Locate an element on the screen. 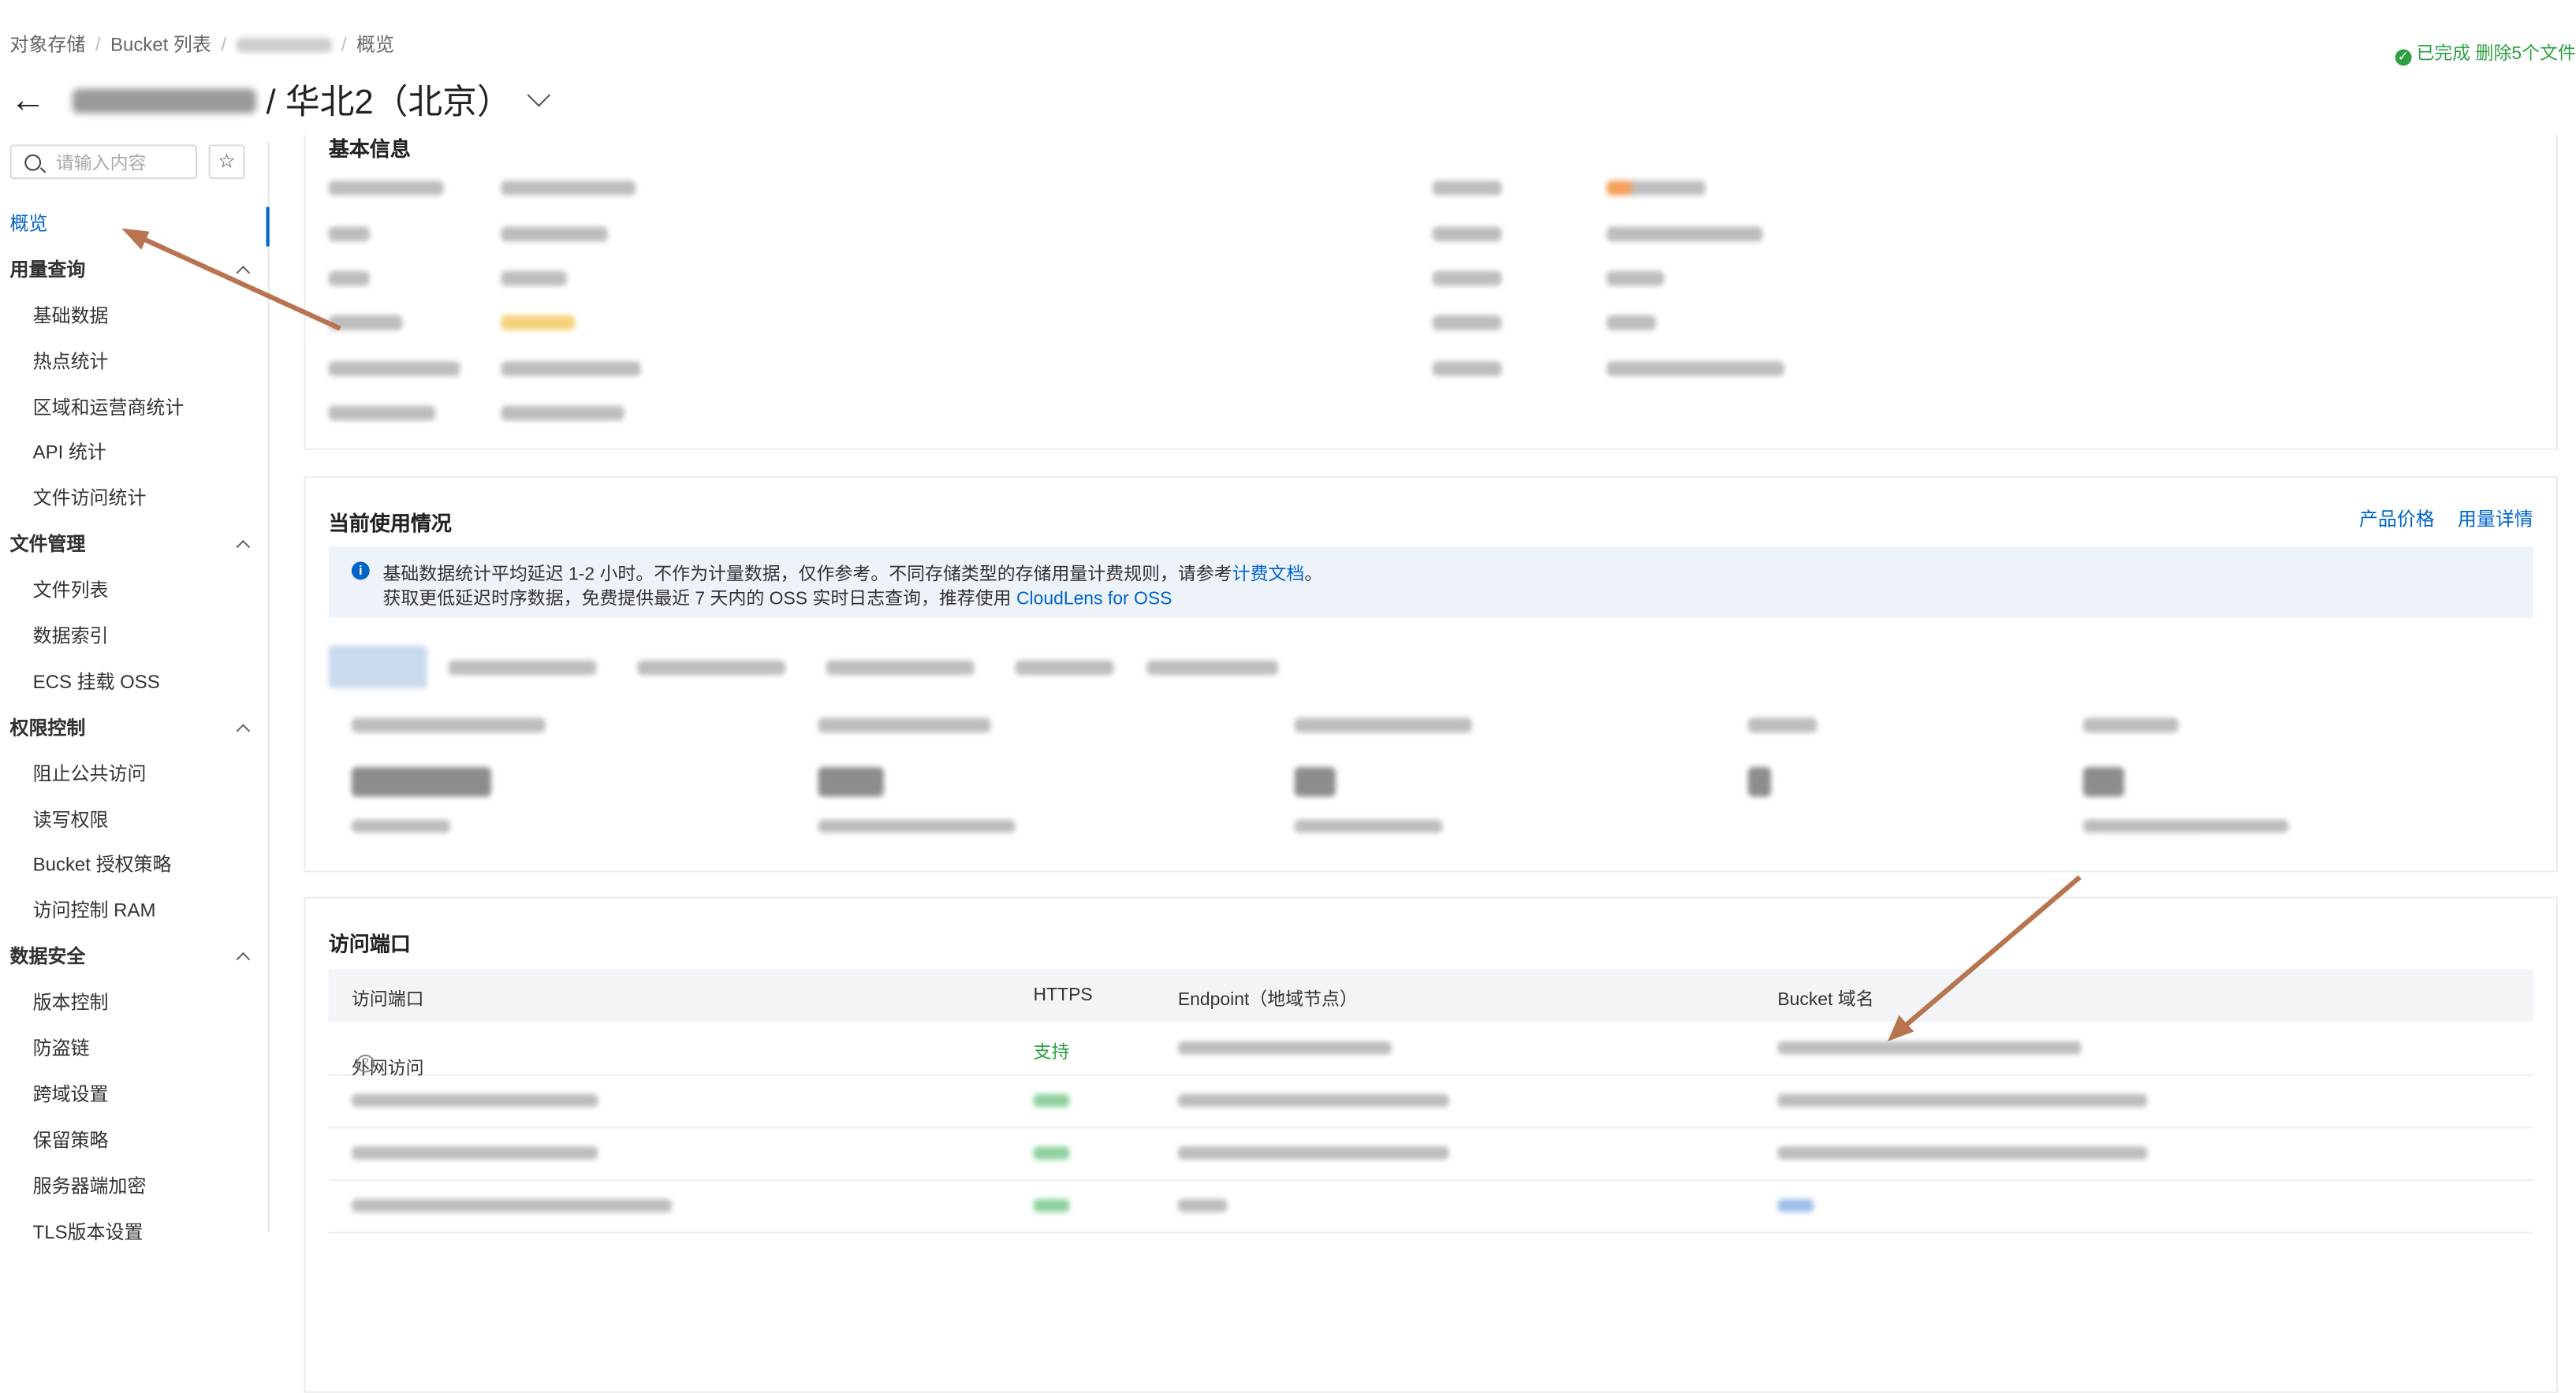 This screenshot has width=2576, height=1393. sidebar-item-20: 保留策略 is located at coordinates (134, 1143).